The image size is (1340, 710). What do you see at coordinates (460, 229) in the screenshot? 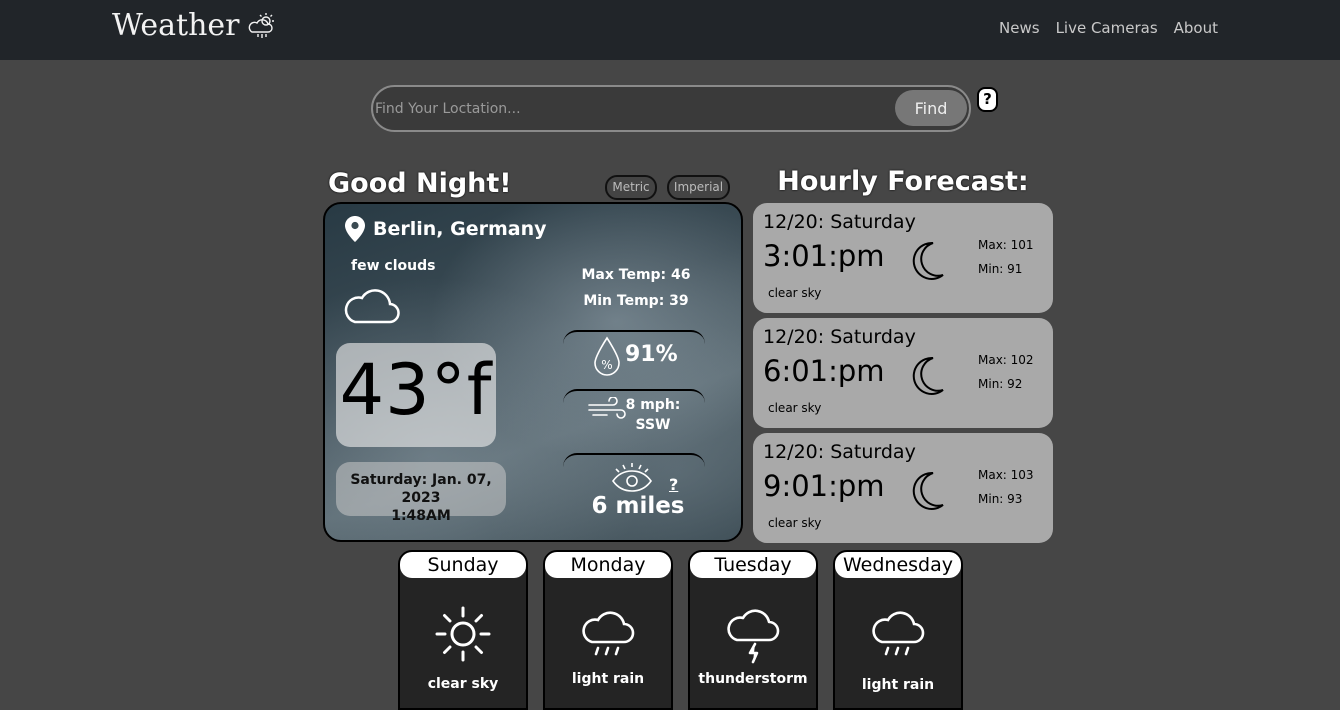
I see `location-name: Berlin, Germany` at bounding box center [460, 229].